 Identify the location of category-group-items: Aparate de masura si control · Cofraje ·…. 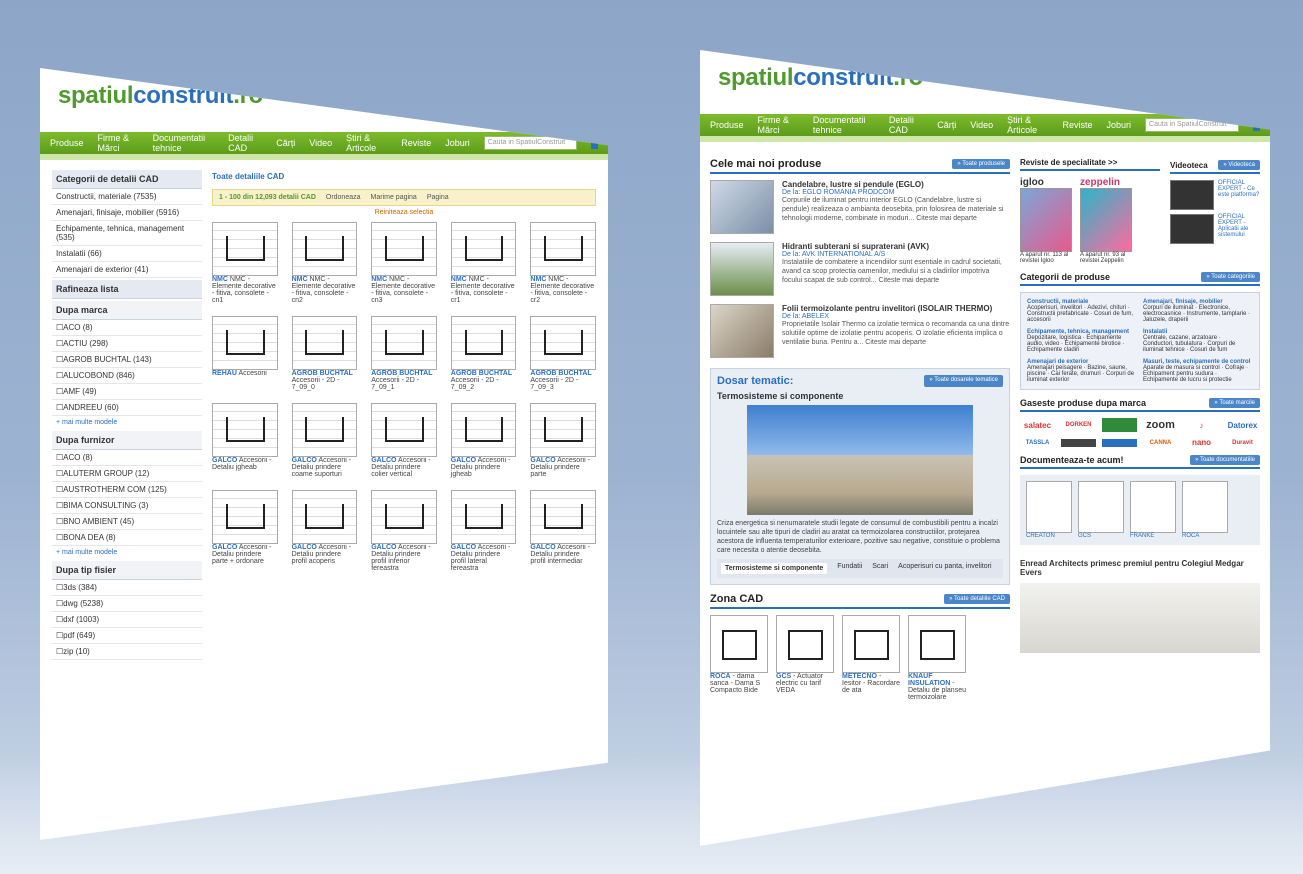
(1198, 374).